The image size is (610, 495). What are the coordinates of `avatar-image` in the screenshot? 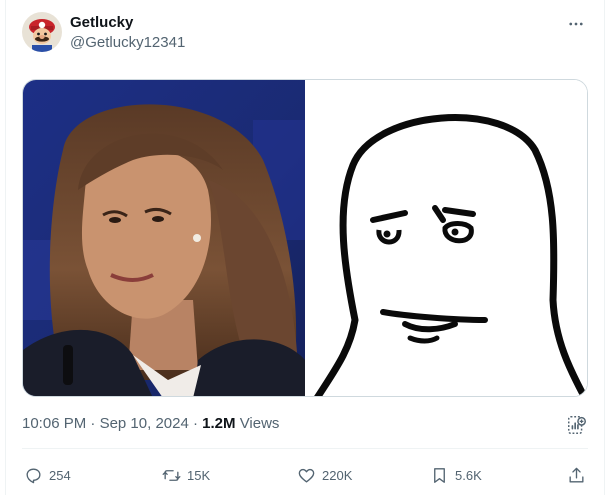 It's located at (42, 32).